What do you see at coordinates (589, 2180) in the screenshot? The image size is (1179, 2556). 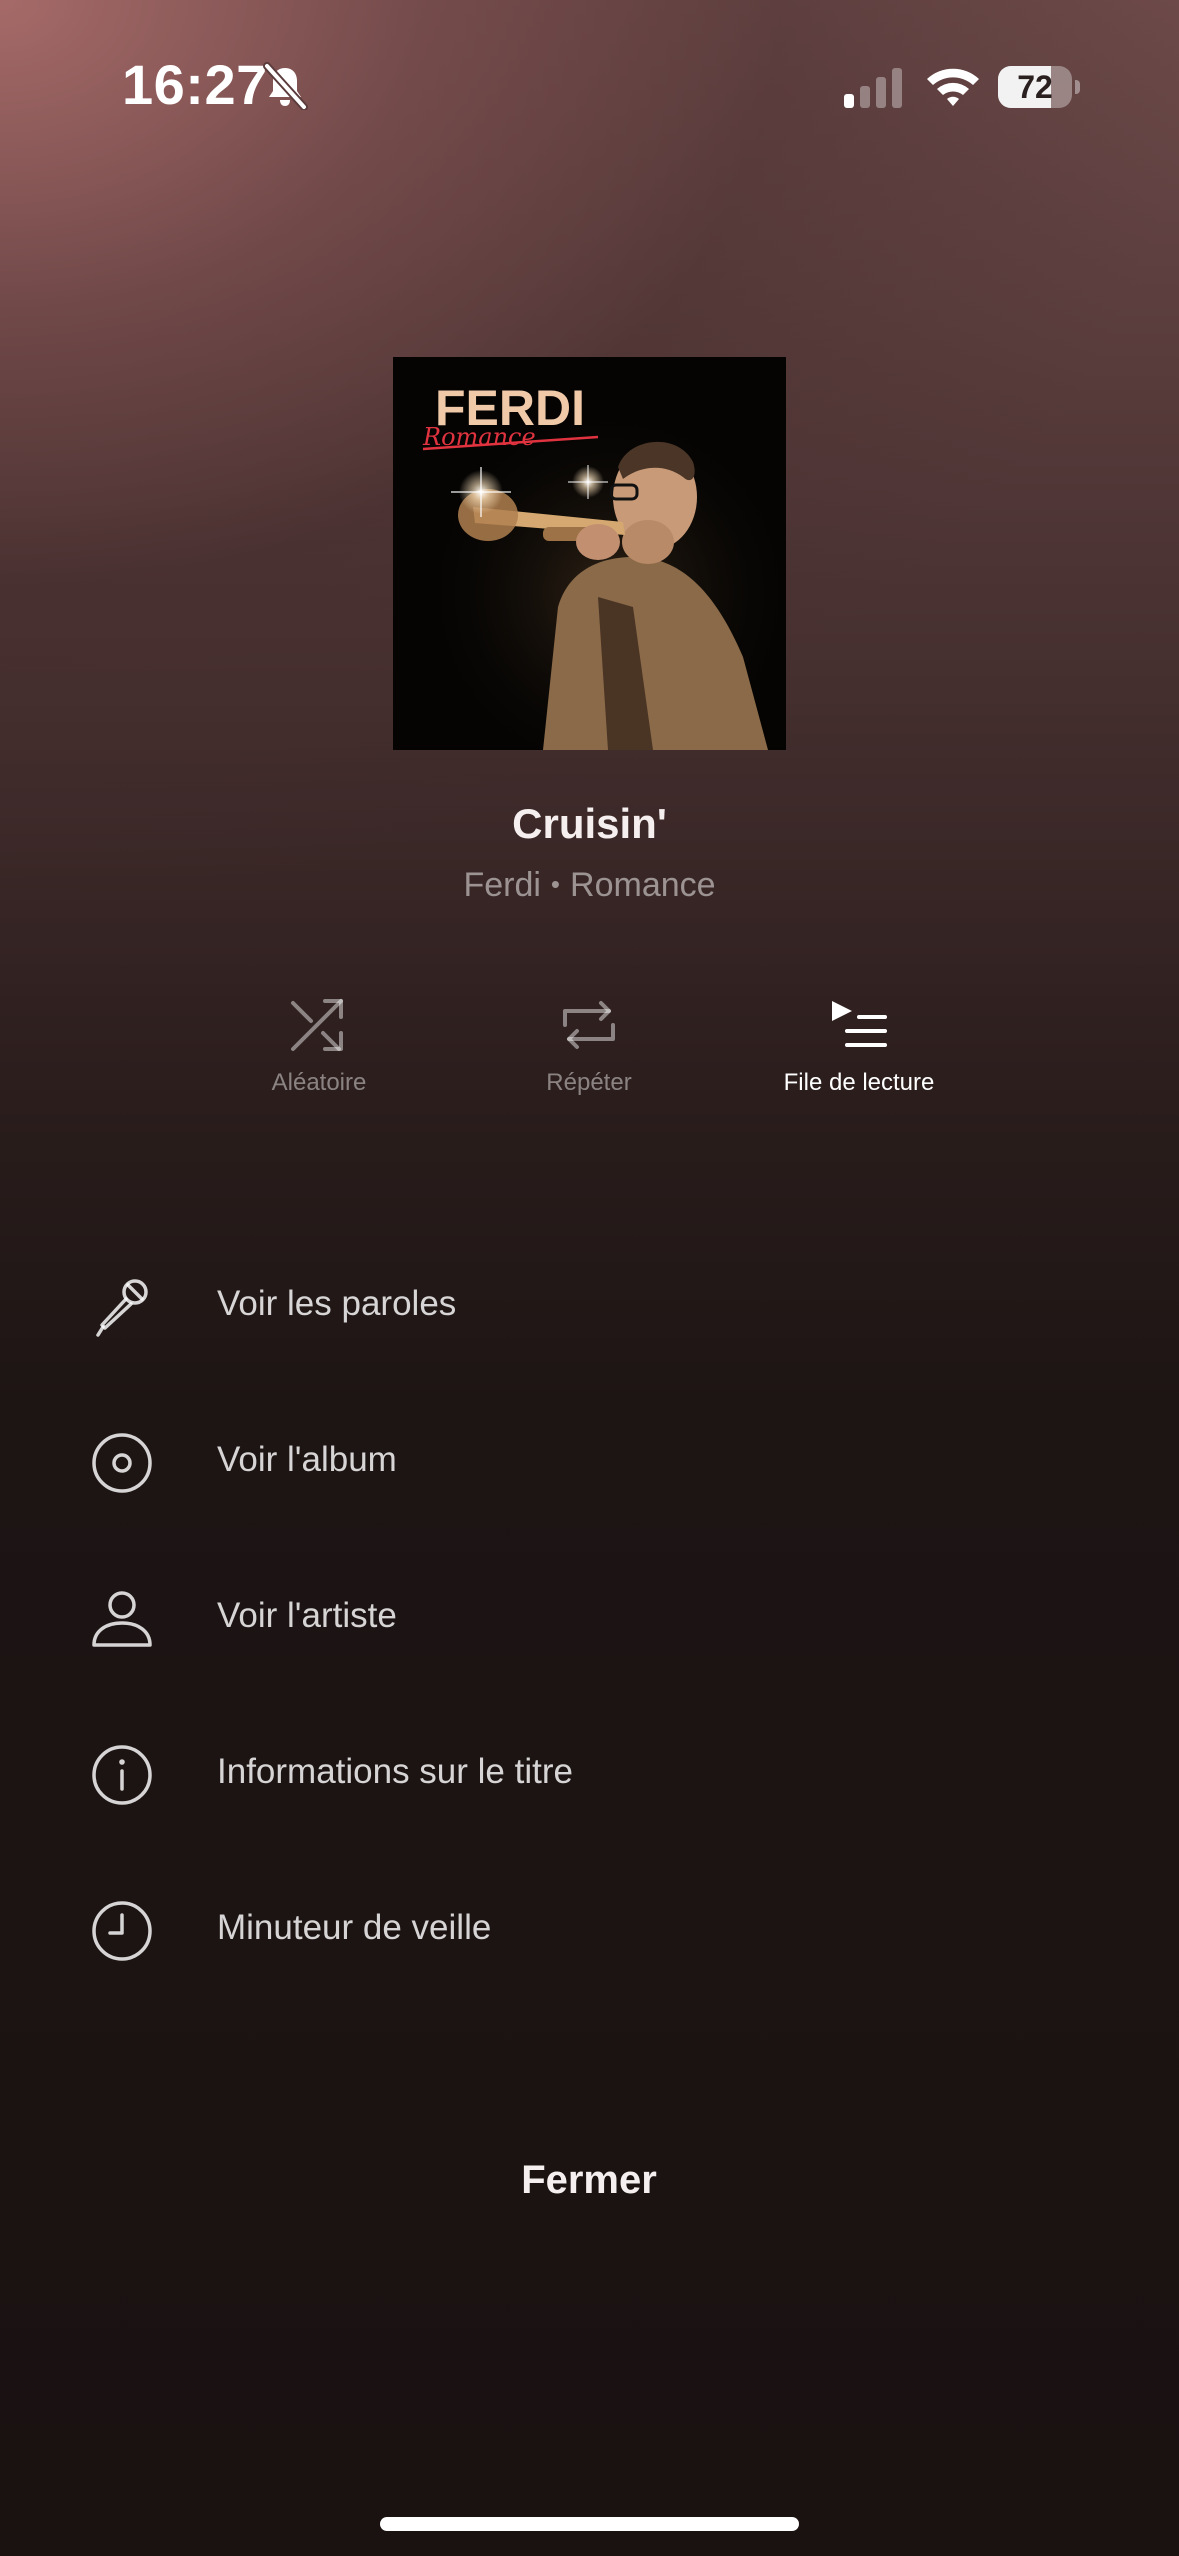 I see `close-button: Fermer` at bounding box center [589, 2180].